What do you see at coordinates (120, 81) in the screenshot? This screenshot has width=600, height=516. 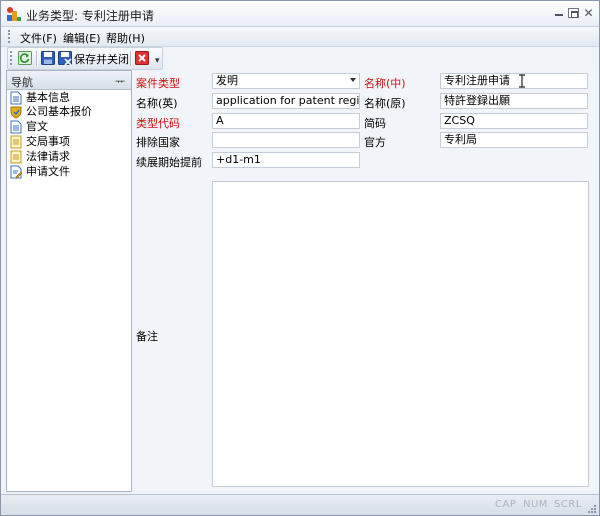 I see `pin-icon: ᅲ` at bounding box center [120, 81].